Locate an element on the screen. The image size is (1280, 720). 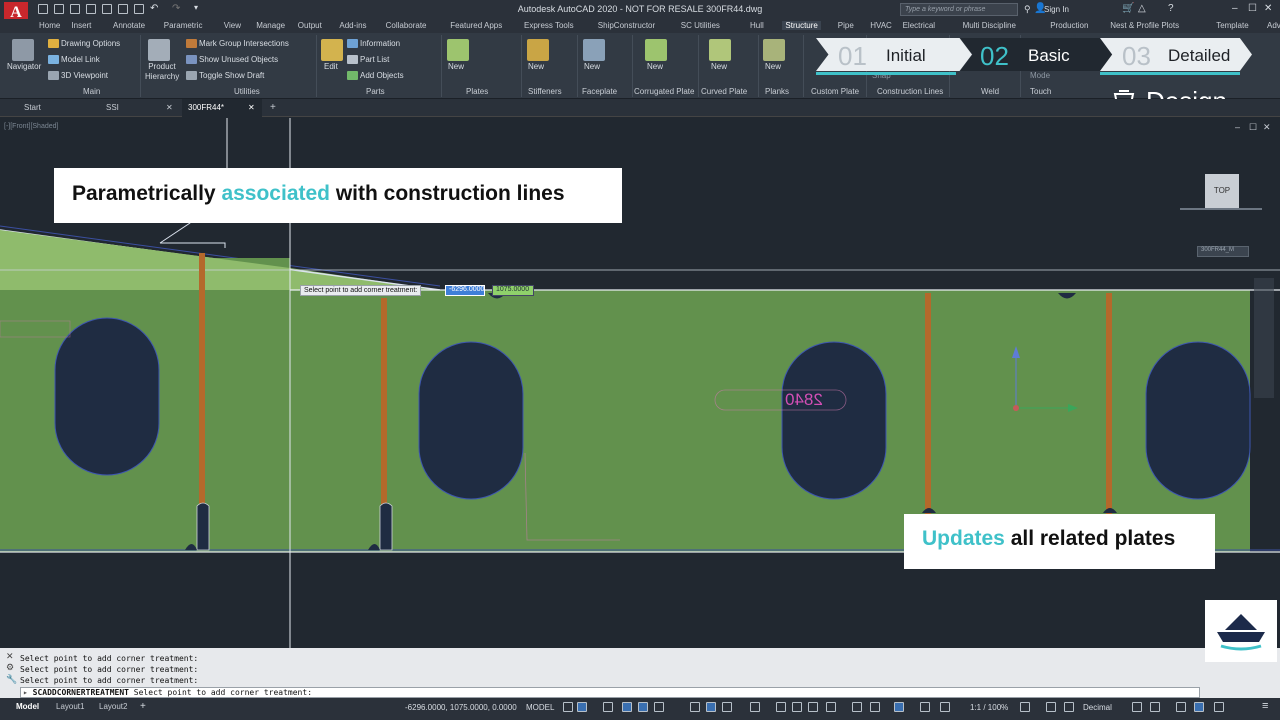
new-stiffener-icon is located at coordinates (538, 50).